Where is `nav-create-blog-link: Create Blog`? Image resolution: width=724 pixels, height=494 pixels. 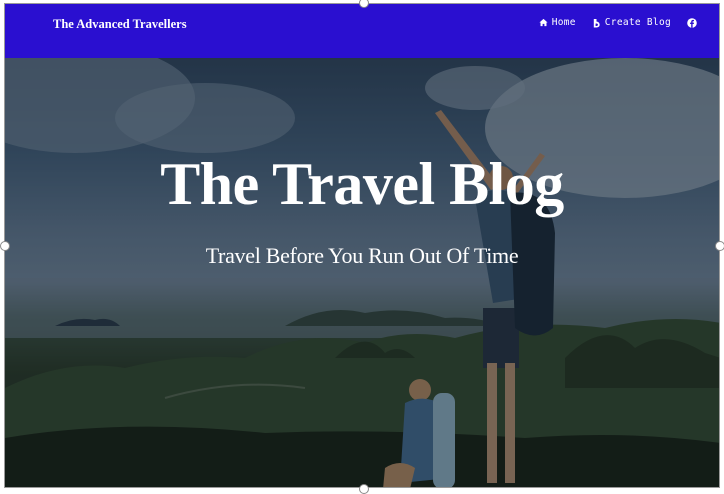
nav-create-blog-link: Create Blog is located at coordinates (631, 22).